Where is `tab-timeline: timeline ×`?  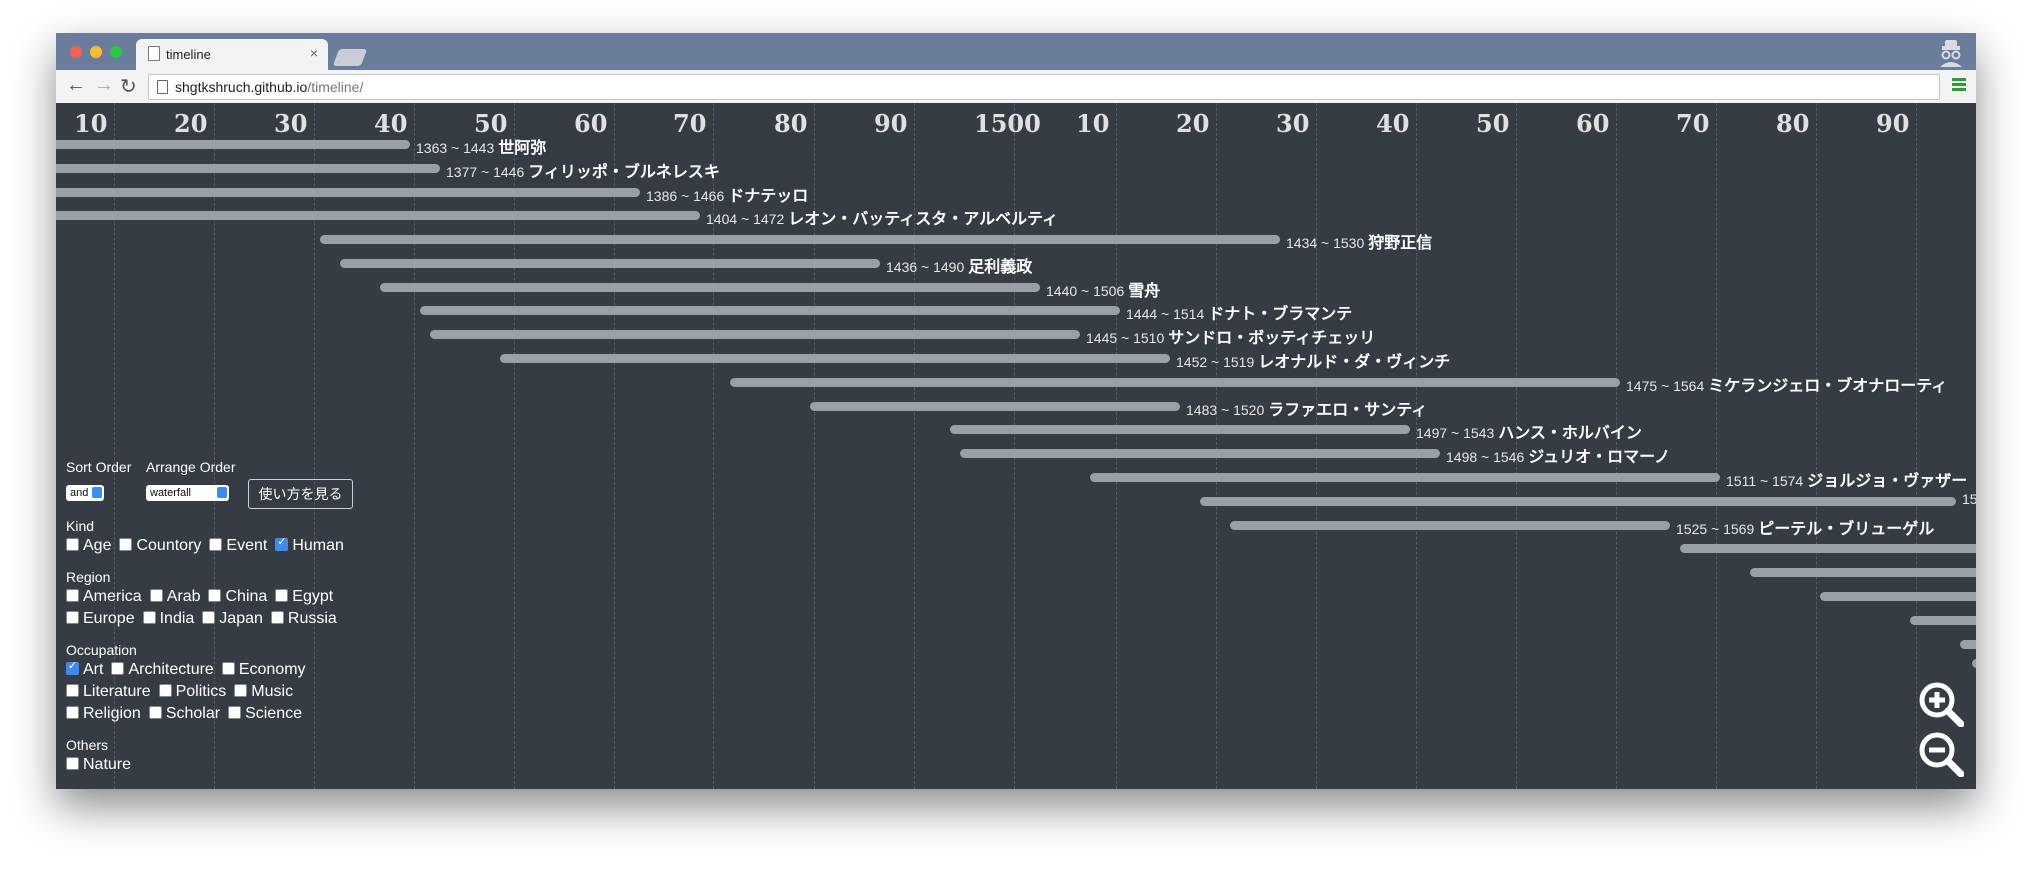
tab-timeline: timeline × is located at coordinates (232, 54).